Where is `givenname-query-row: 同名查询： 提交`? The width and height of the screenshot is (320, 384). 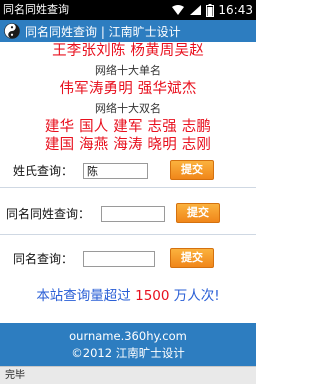
givenname-query-row: 同名查询： 提交 is located at coordinates (128, 259).